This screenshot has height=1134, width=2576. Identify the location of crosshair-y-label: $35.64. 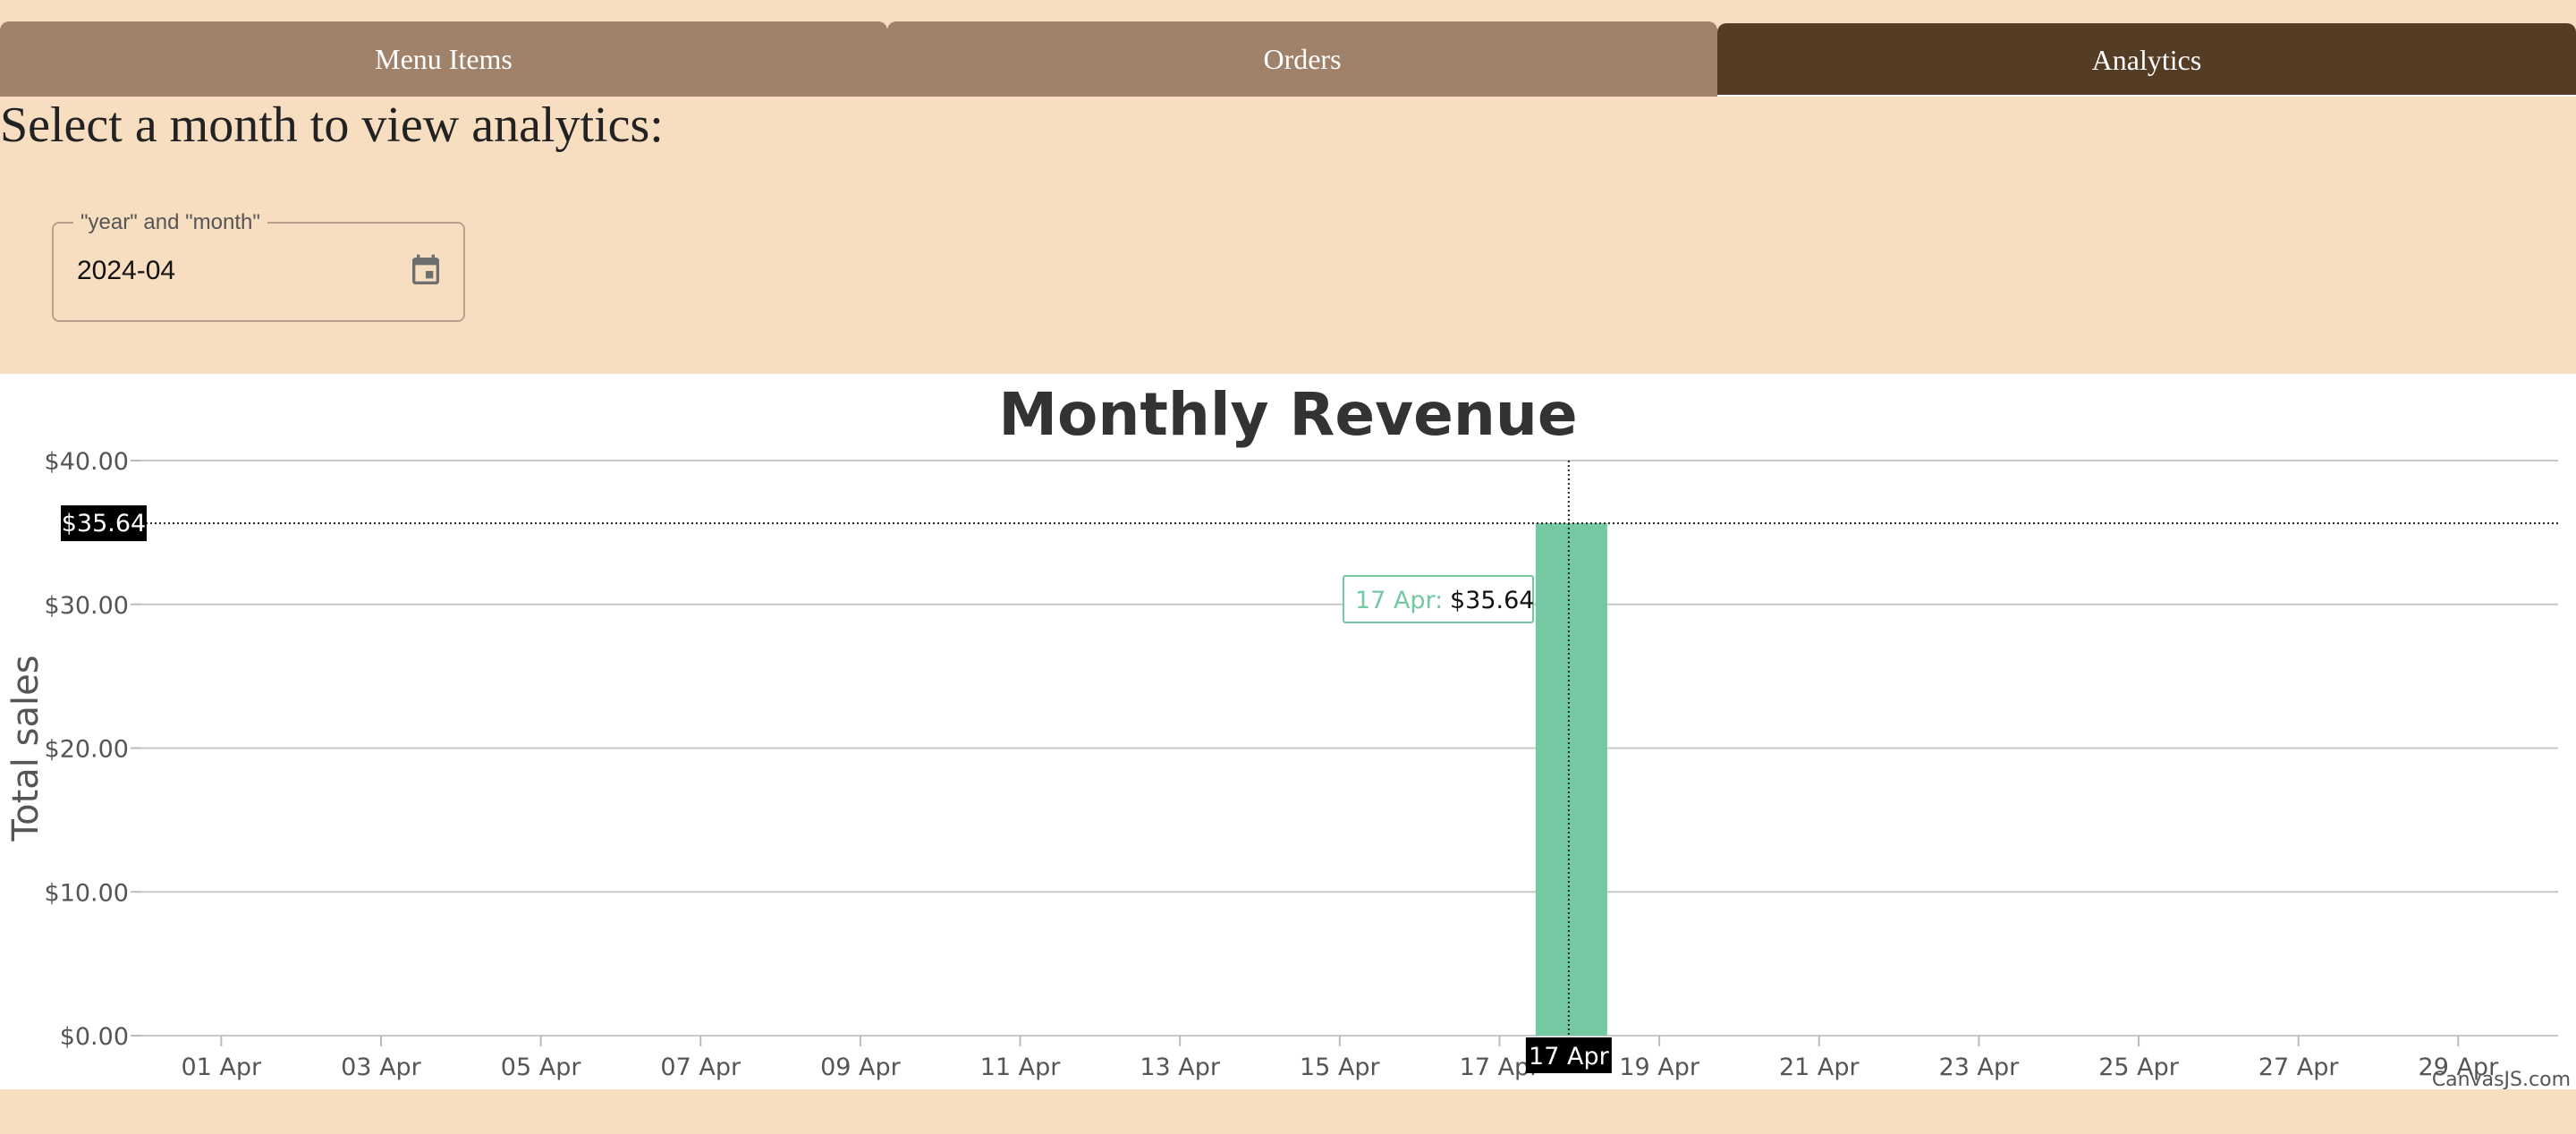
(104, 523).